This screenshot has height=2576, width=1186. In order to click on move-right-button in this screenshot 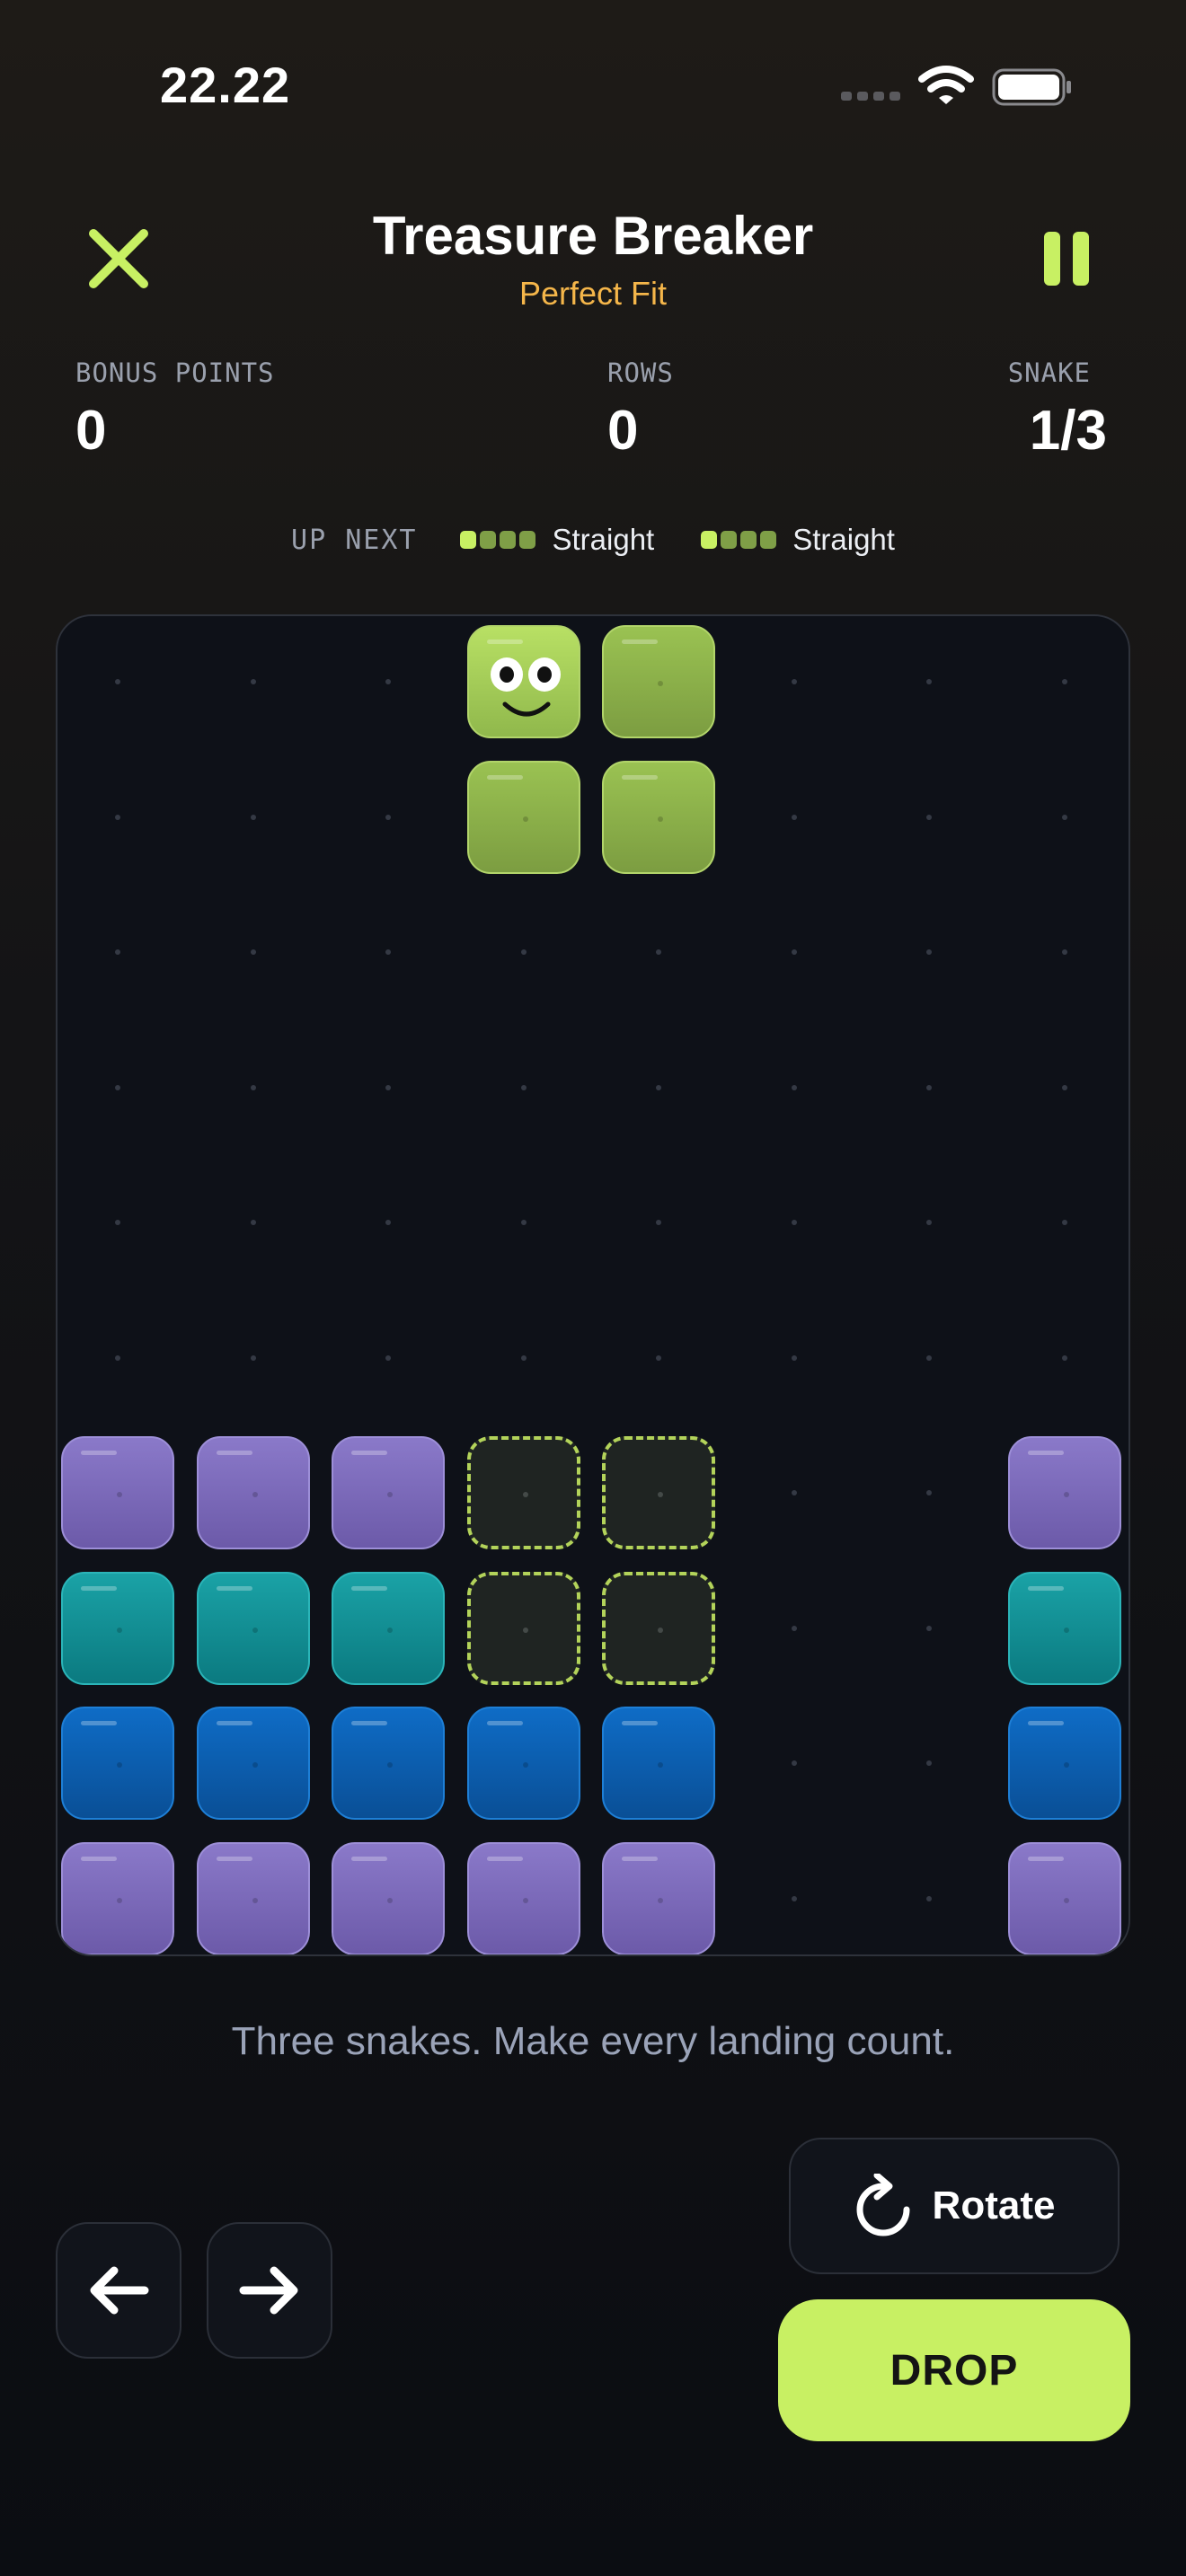, I will do `click(269, 2290)`.